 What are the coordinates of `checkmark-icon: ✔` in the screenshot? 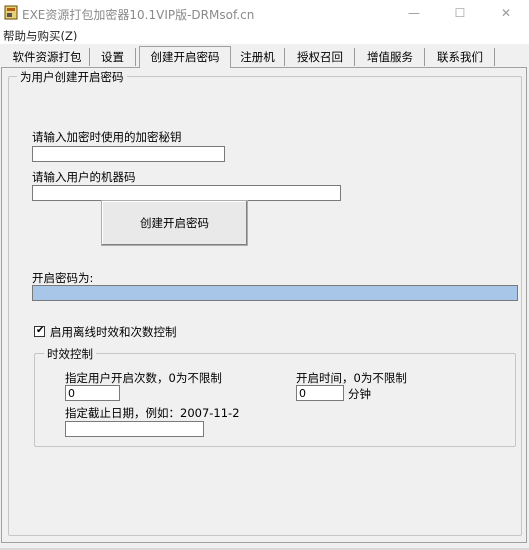 It's located at (40, 330).